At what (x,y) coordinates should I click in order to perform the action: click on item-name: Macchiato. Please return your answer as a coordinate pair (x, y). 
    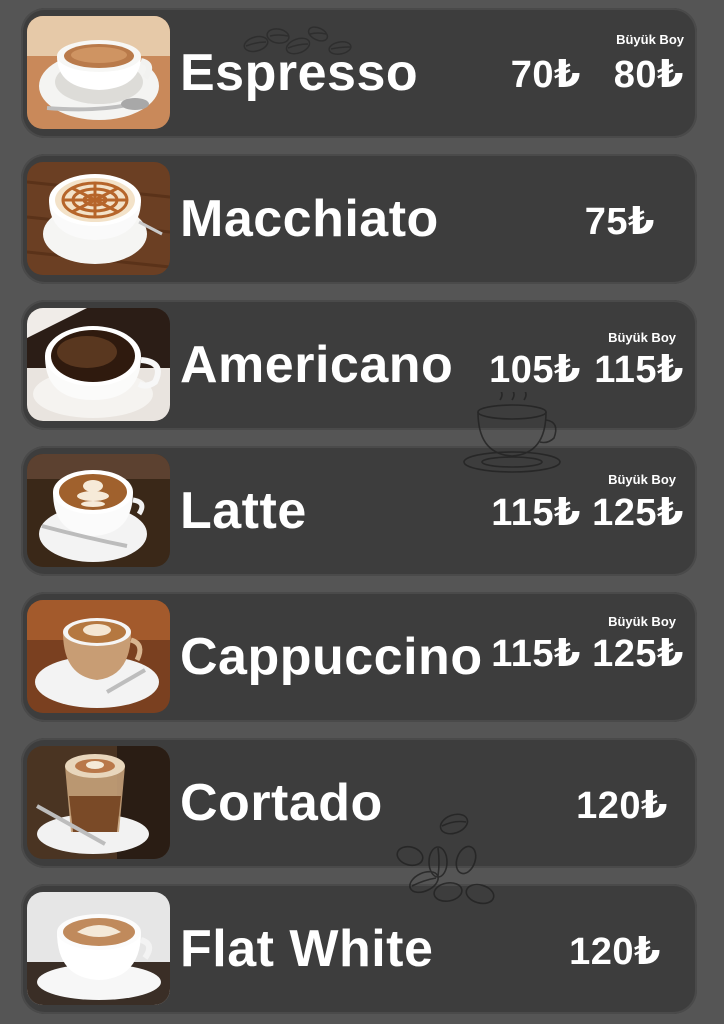
    Looking at the image, I should click on (309, 219).